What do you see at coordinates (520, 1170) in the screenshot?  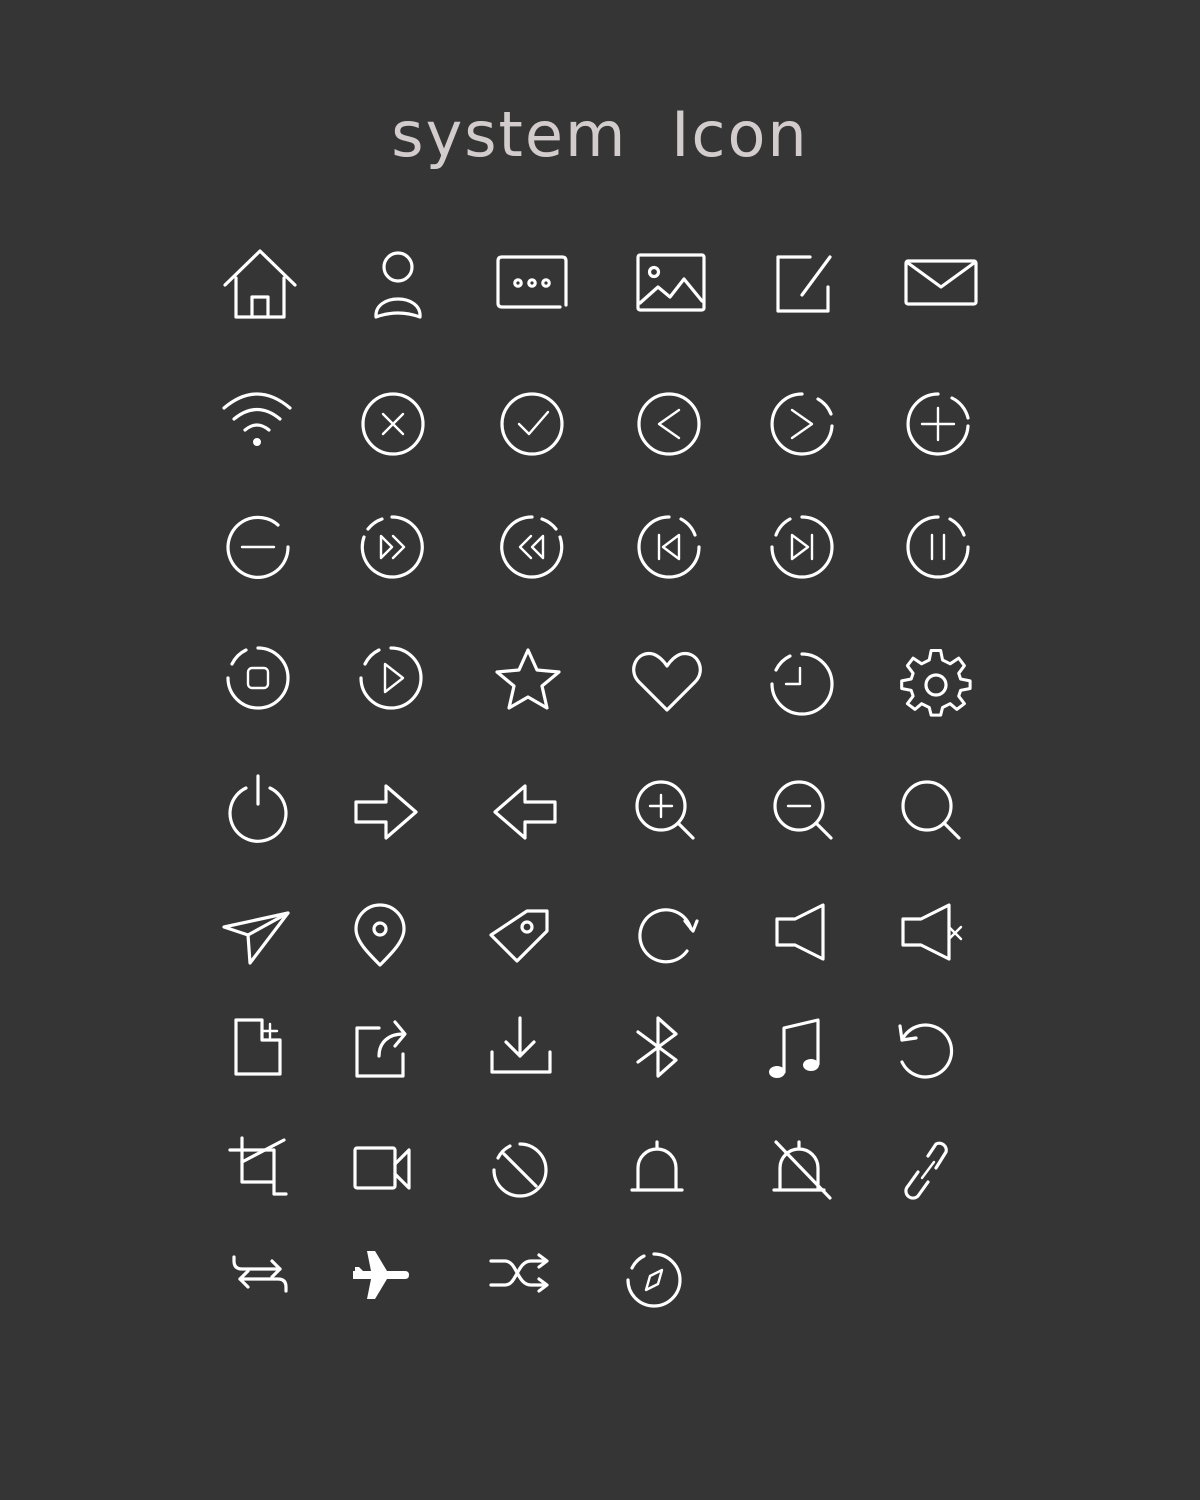 I see `block-icon` at bounding box center [520, 1170].